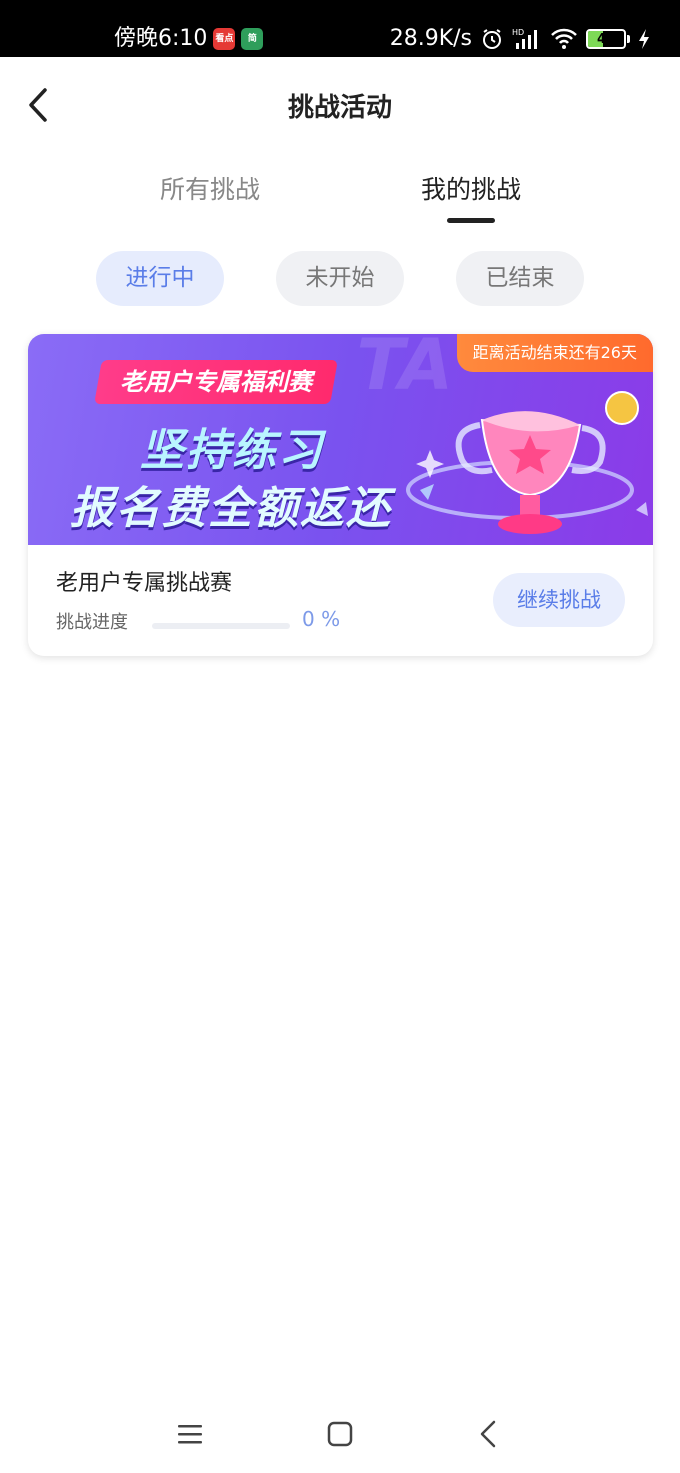 This screenshot has width=680, height=1473. What do you see at coordinates (492, 39) in the screenshot?
I see `alarm-icon` at bounding box center [492, 39].